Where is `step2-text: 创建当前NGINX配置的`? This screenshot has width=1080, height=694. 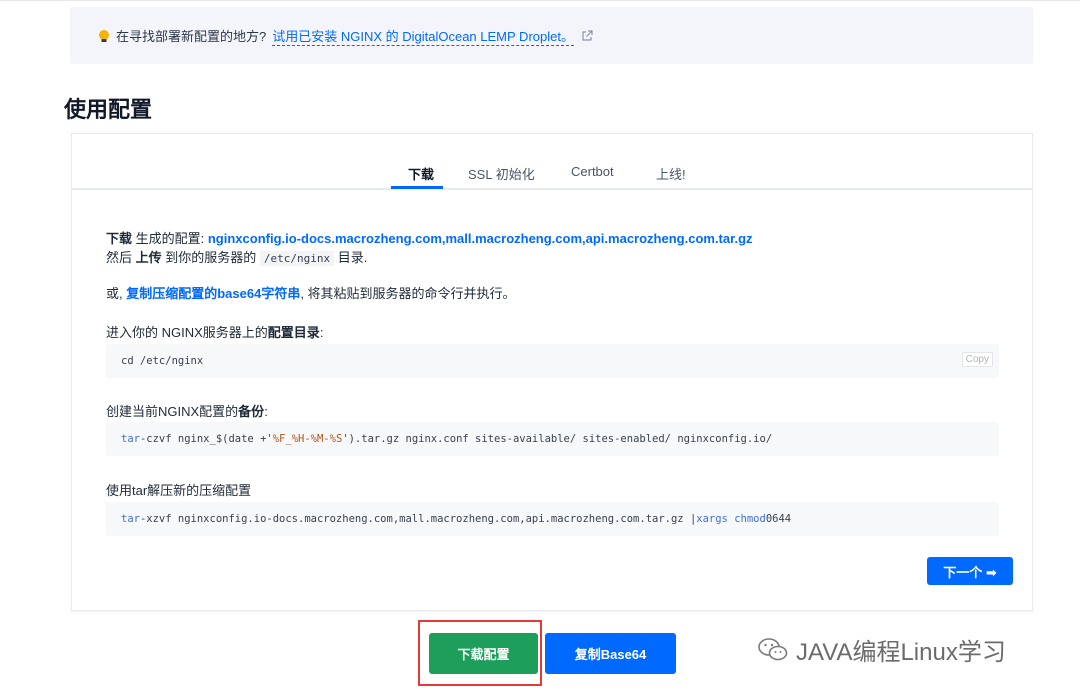 step2-text: 创建当前NGINX配置的 is located at coordinates (172, 411).